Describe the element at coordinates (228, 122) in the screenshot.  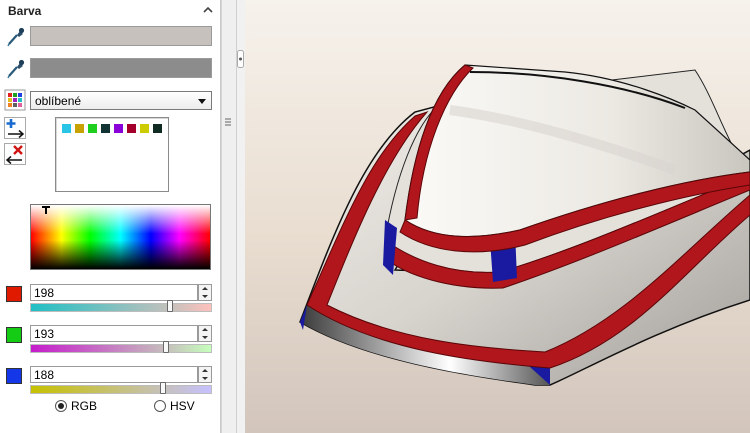
I see `resize-grip-icon` at that location.